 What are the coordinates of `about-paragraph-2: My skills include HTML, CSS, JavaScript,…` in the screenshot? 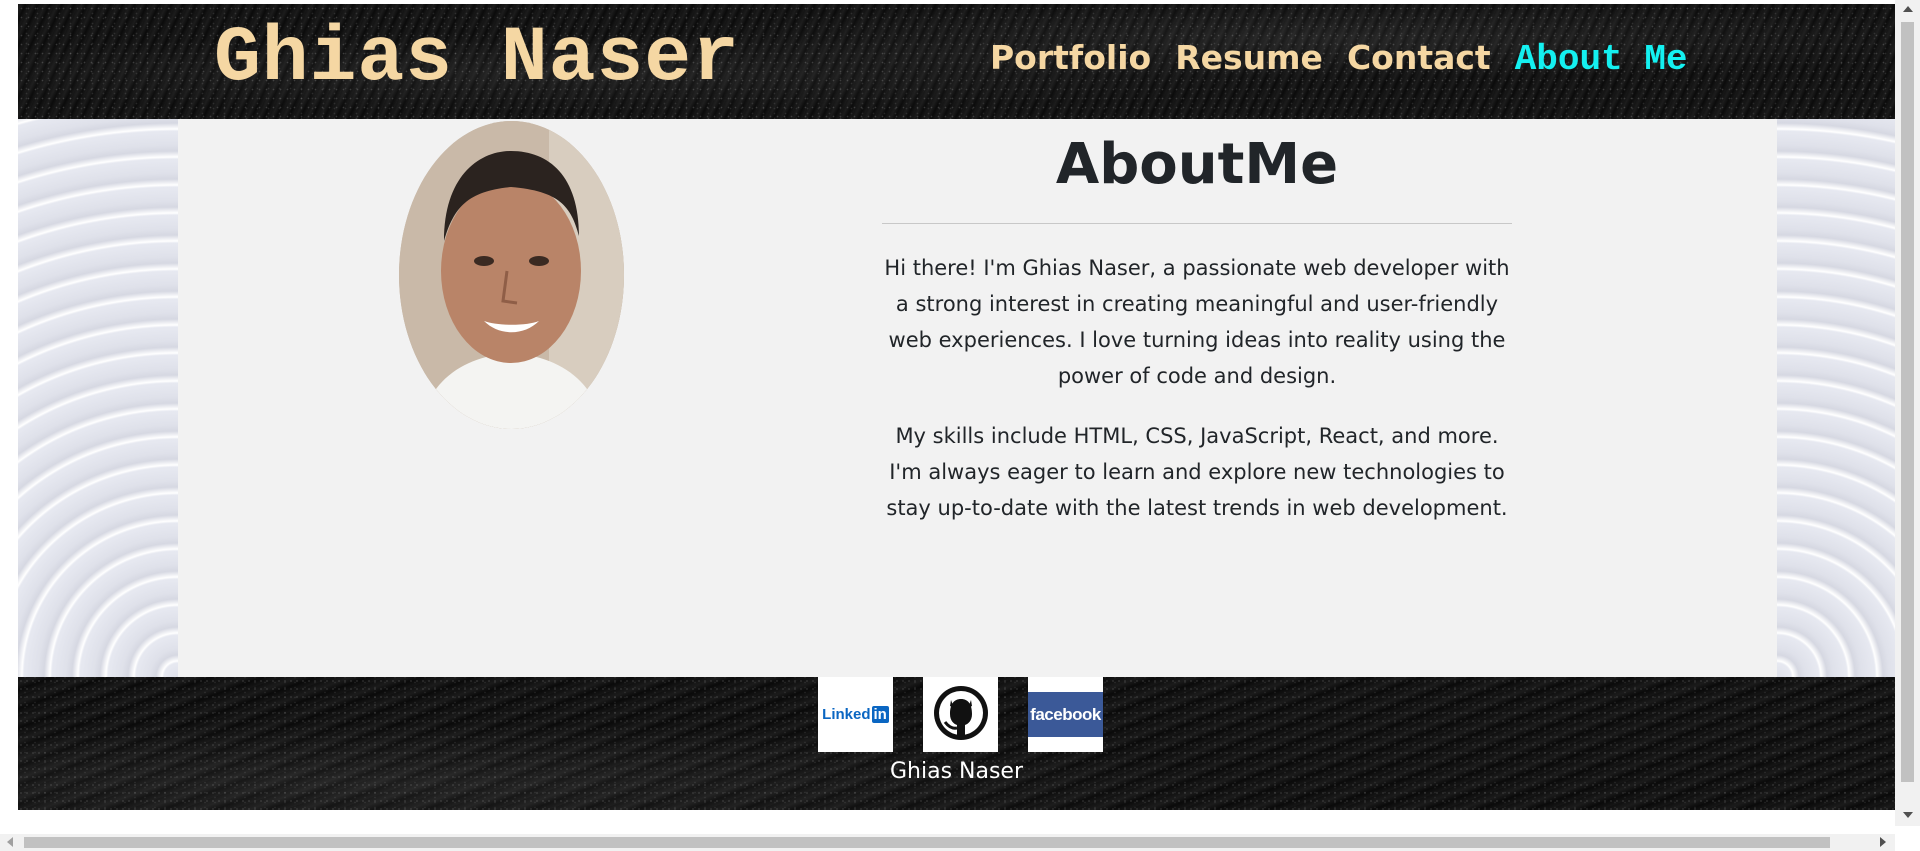 It's located at (1197, 472).